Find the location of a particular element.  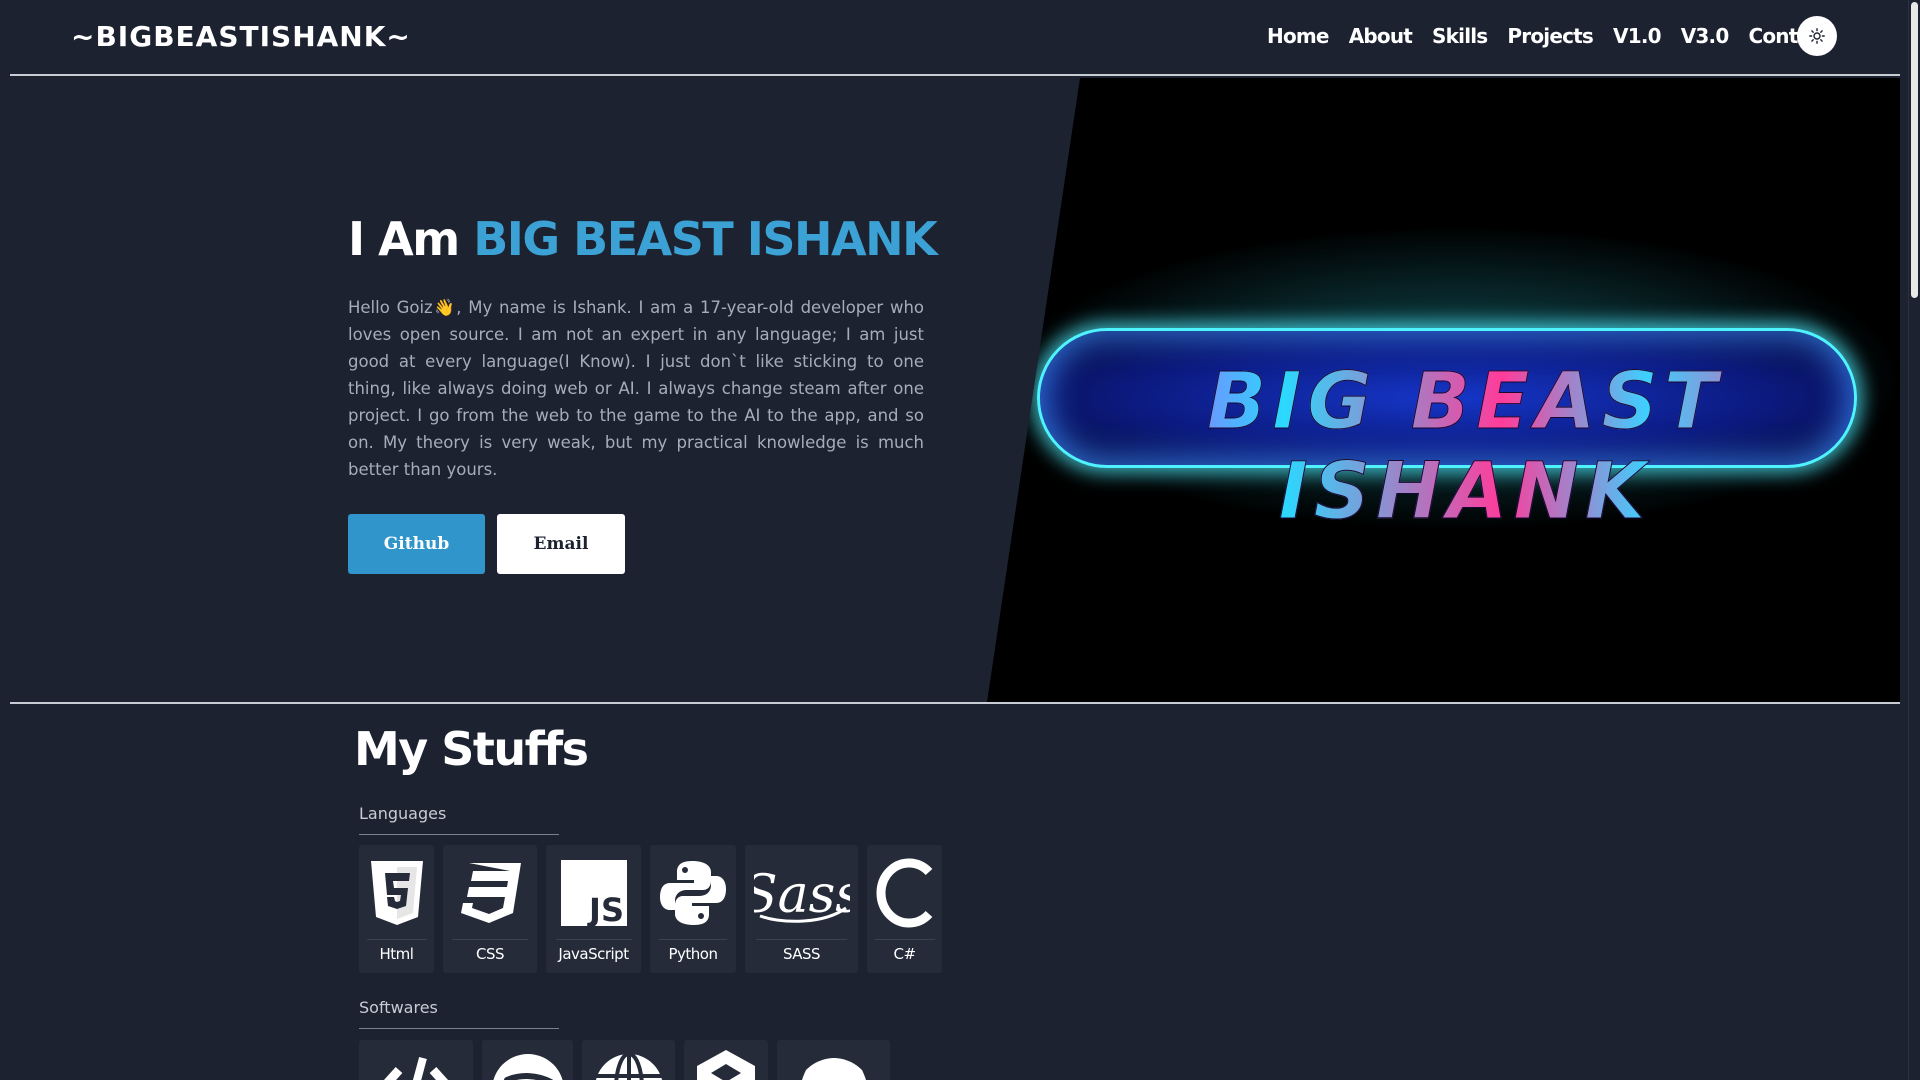

nav-link-skills: Skills is located at coordinates (1460, 36).